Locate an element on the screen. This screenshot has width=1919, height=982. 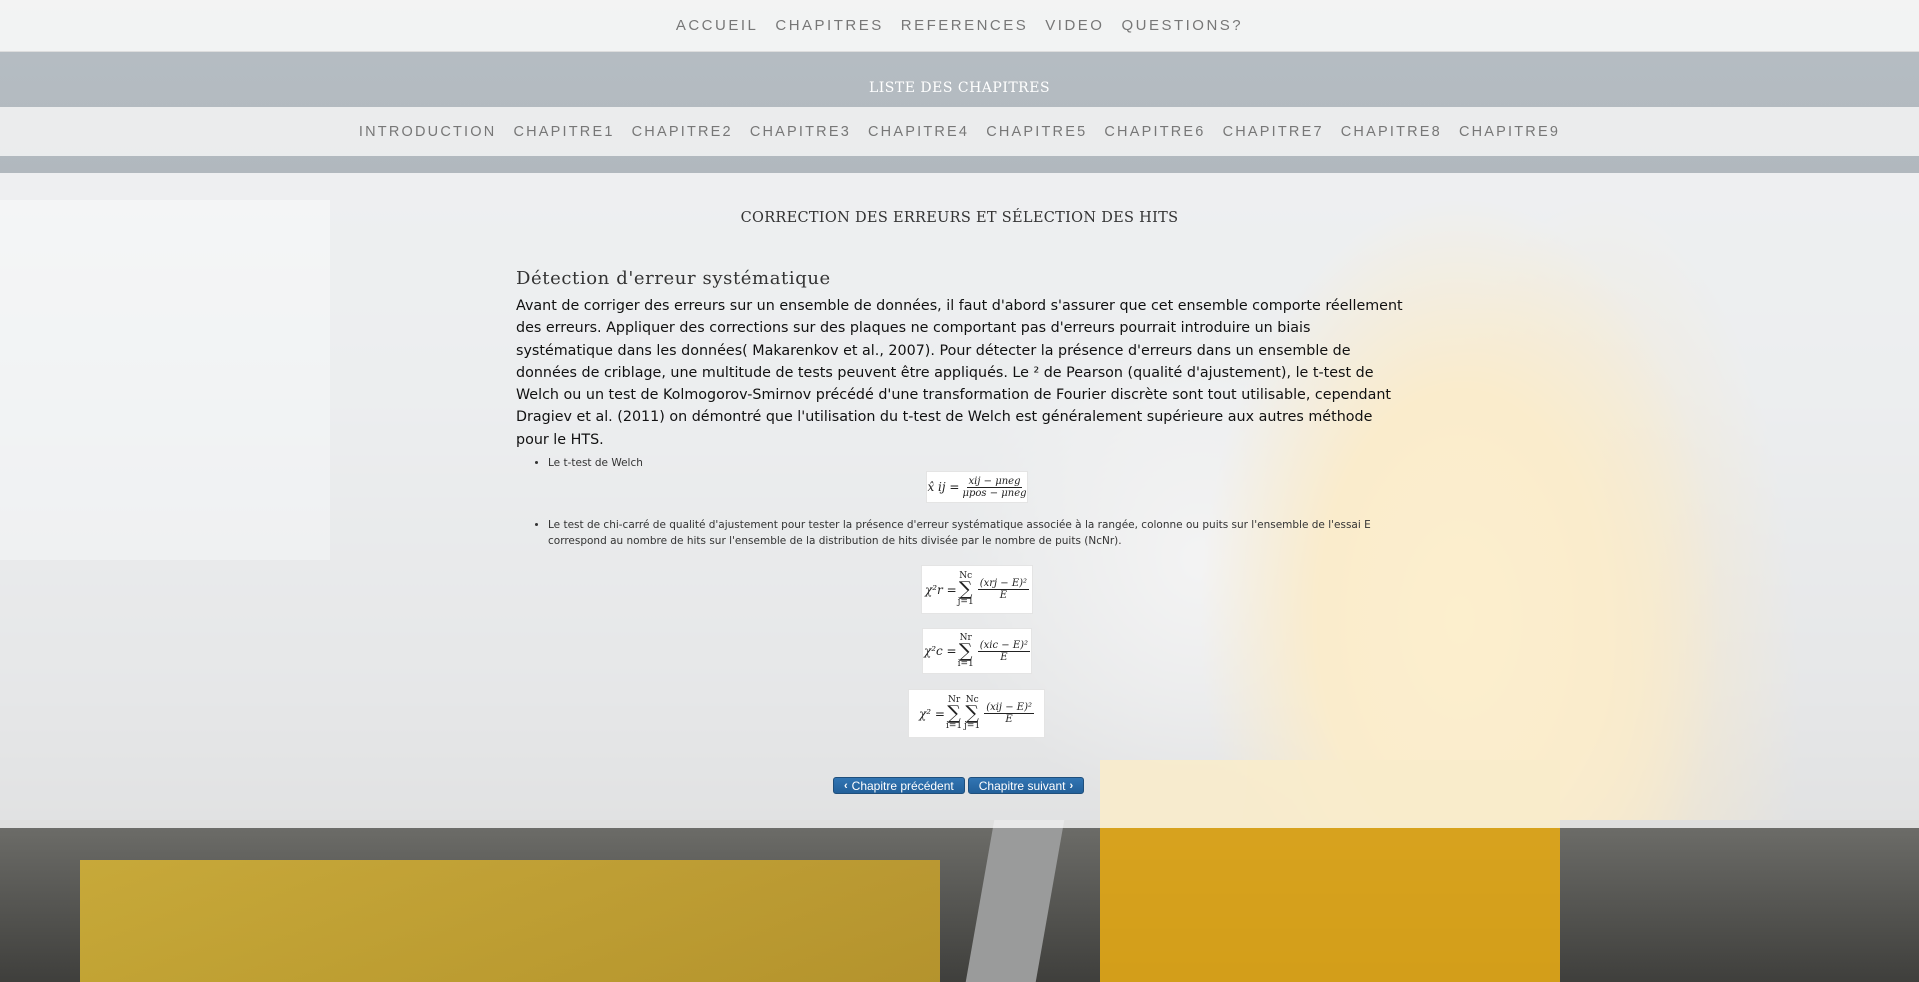
formula-chi2-total-sum-columns: Nc ∑ j=1 is located at coordinates (972, 713).